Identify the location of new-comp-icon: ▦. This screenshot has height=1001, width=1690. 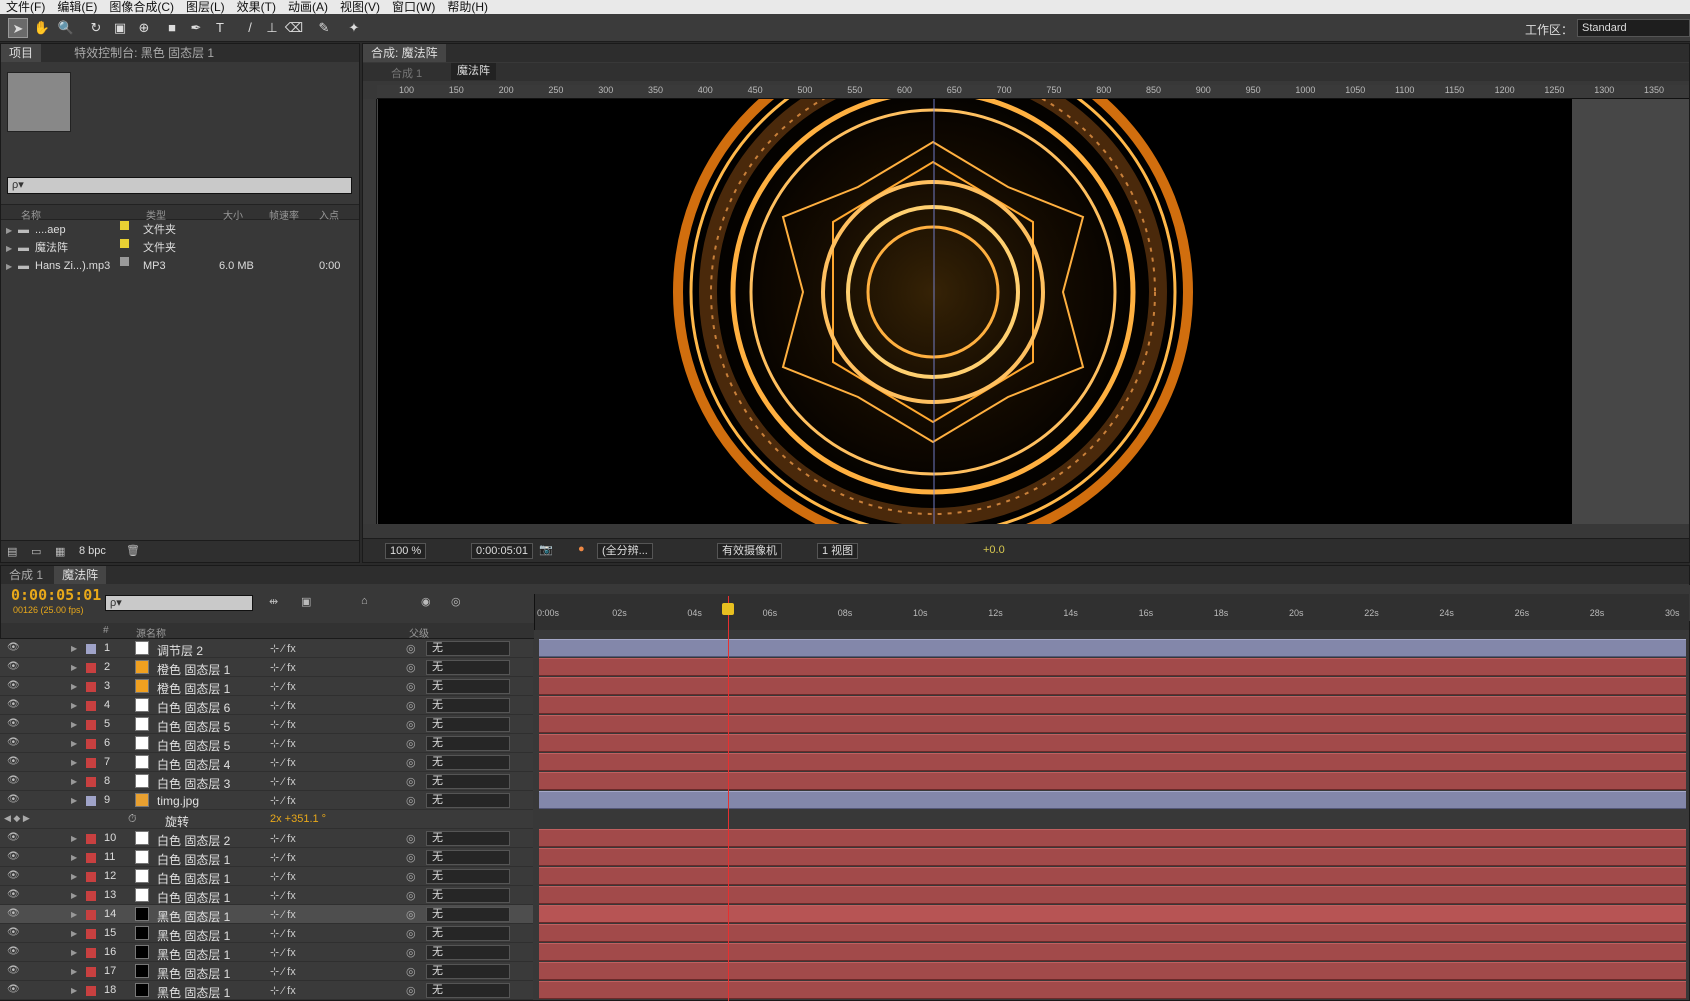
(60, 551).